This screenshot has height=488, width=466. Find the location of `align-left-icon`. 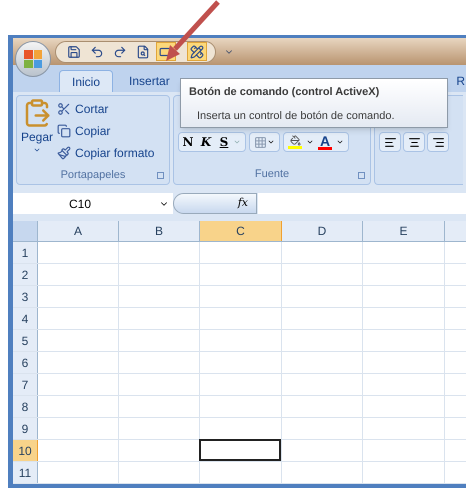

align-left-icon is located at coordinates (390, 142).